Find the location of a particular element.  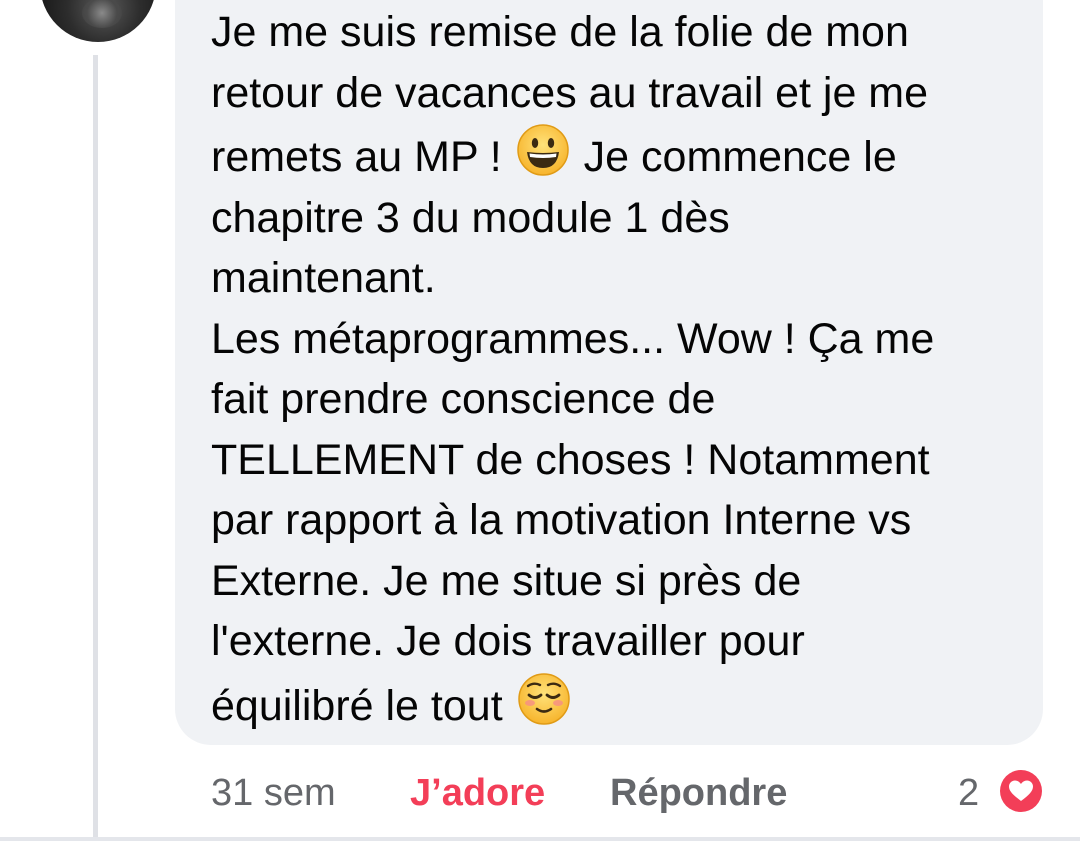

reaction-button: J’adore is located at coordinates (477, 793).